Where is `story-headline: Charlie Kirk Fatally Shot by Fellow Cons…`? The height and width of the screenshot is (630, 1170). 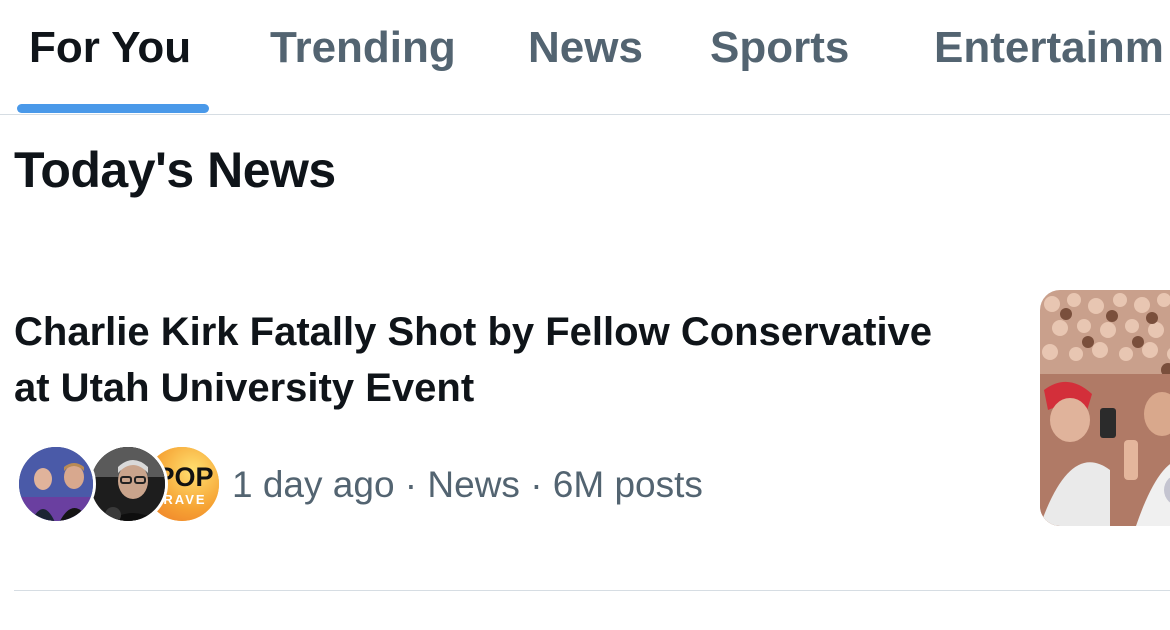
story-headline: Charlie Kirk Fatally Shot by Fellow Cons… is located at coordinates (484, 360).